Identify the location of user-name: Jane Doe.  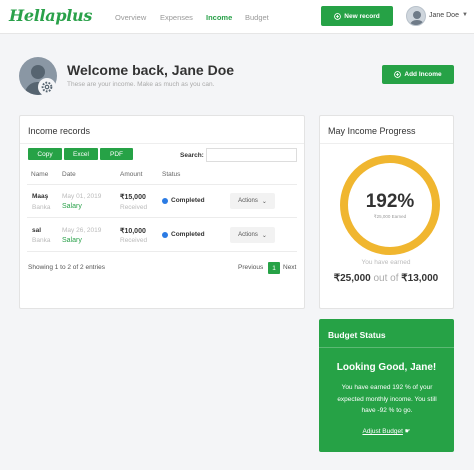
(444, 15).